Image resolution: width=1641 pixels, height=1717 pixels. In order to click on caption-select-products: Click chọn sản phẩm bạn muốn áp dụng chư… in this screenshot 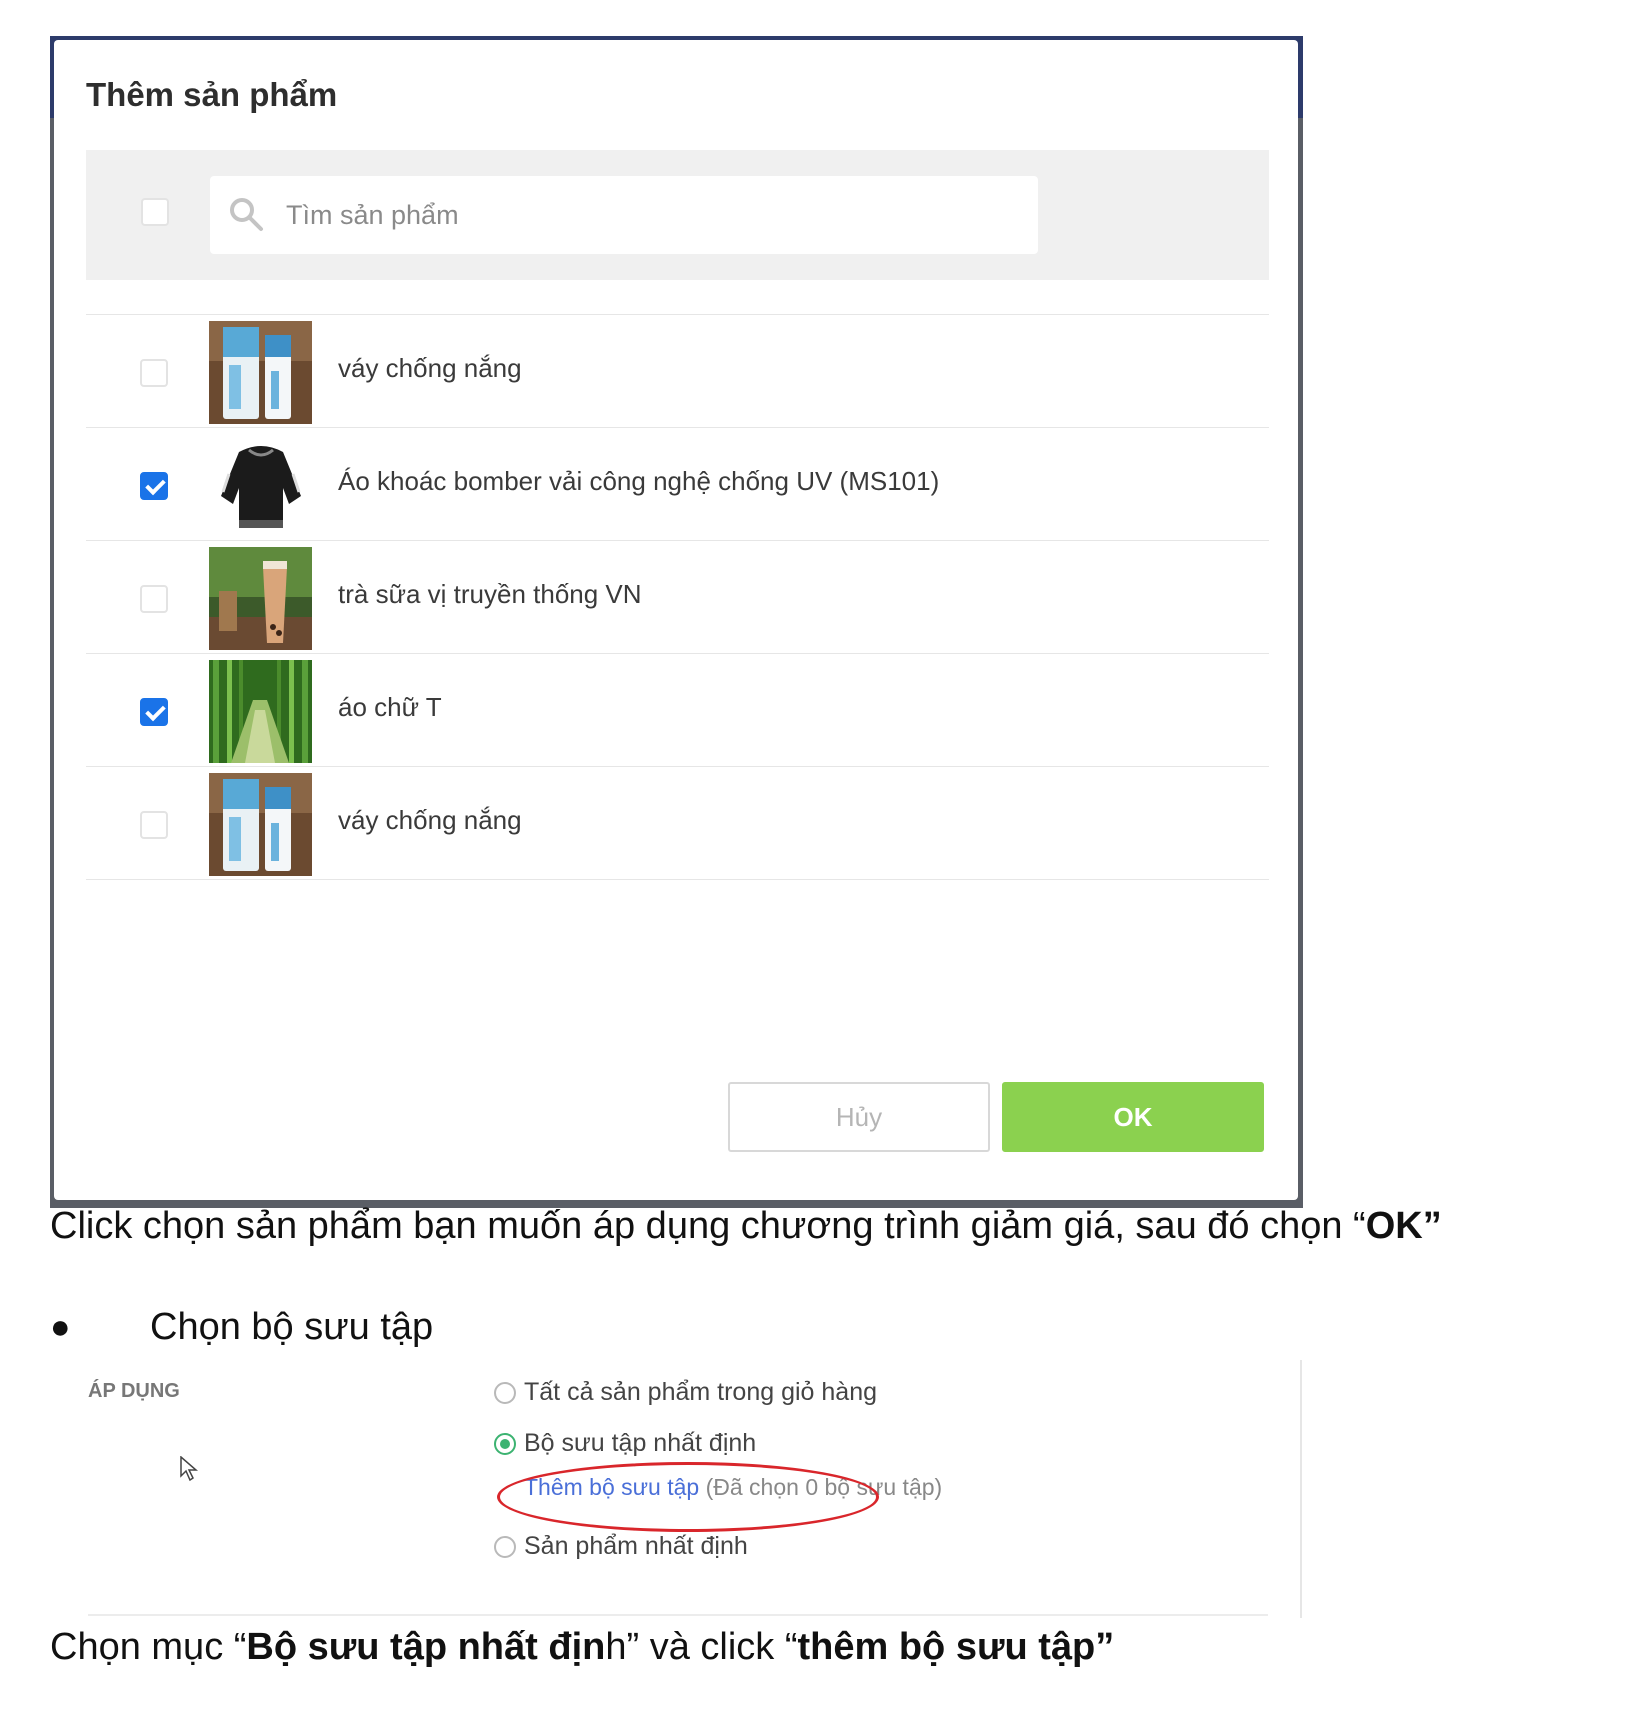, I will do `click(746, 1226)`.